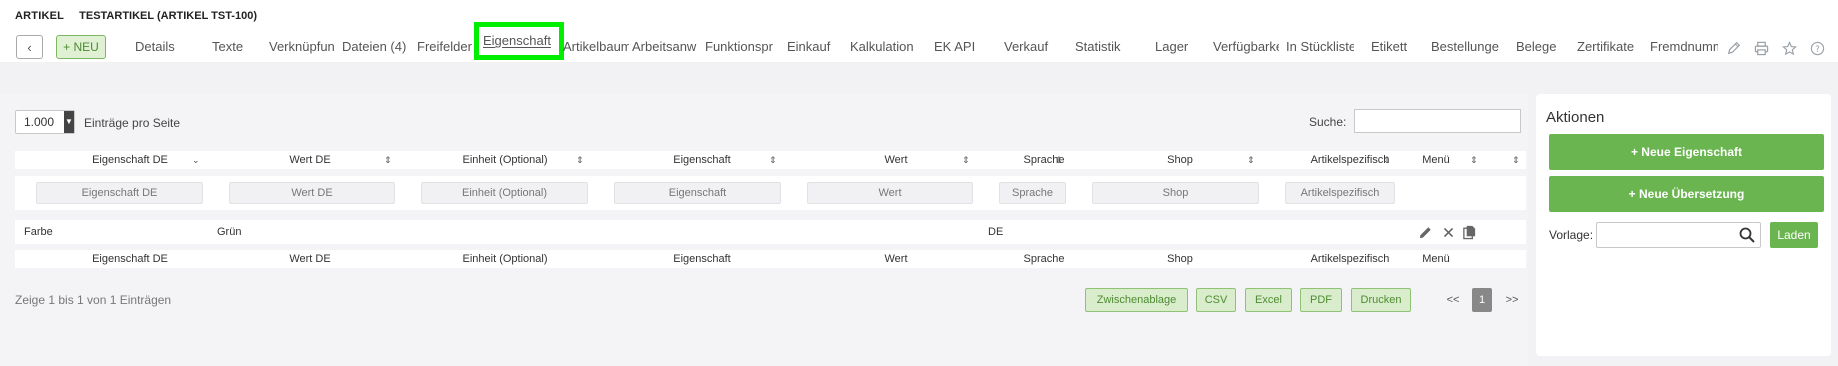  Describe the element at coordinates (168, 16) in the screenshot. I see `breadcrumb-item: TESTARTIKEL (ARTIKEL TST-100)` at that location.